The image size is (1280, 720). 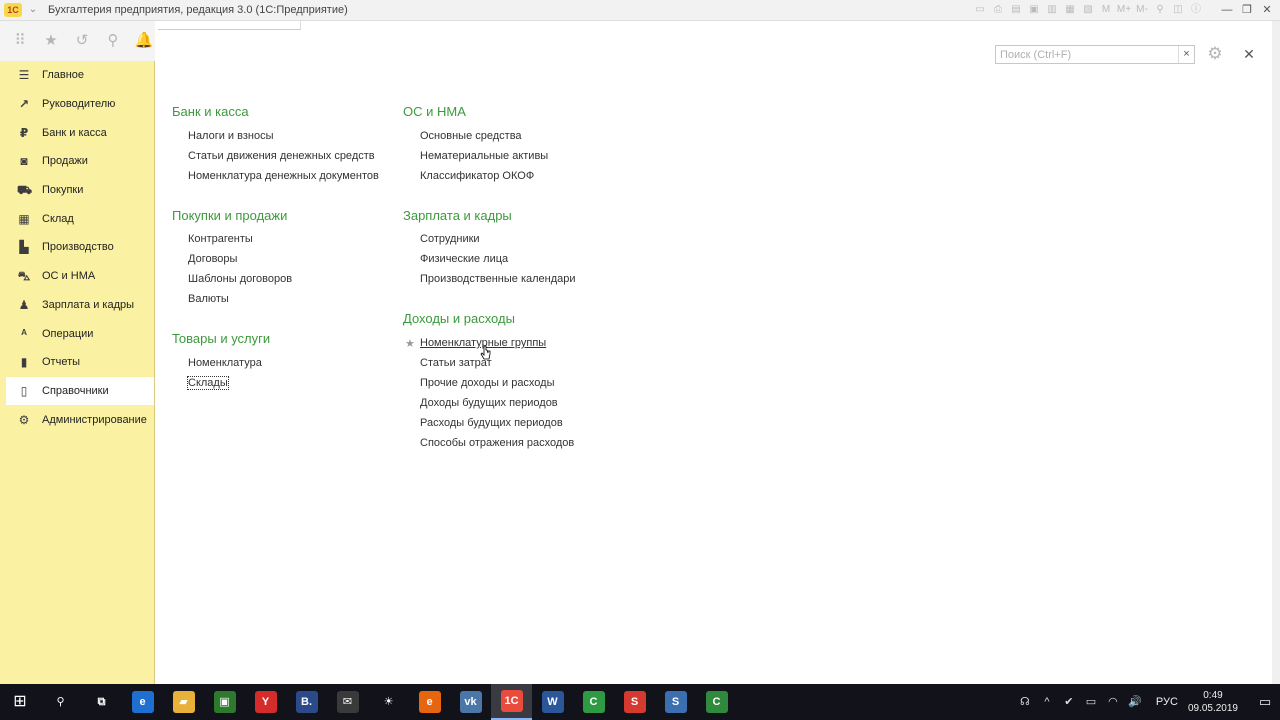 I want to click on link-expense-methods: Способы отражения расходов, so click(x=497, y=443).